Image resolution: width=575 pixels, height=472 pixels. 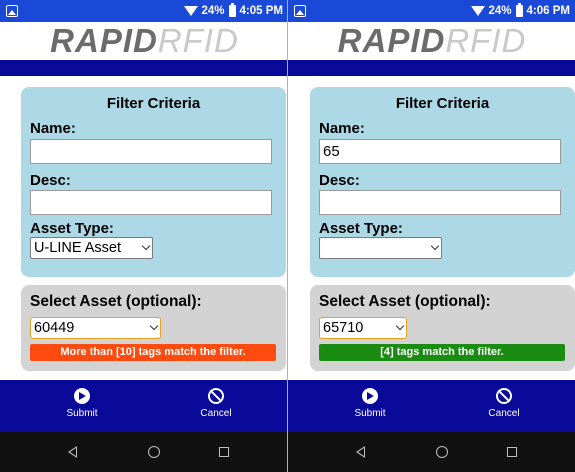 I want to click on select-asset-value: 65710, so click(x=343, y=328).